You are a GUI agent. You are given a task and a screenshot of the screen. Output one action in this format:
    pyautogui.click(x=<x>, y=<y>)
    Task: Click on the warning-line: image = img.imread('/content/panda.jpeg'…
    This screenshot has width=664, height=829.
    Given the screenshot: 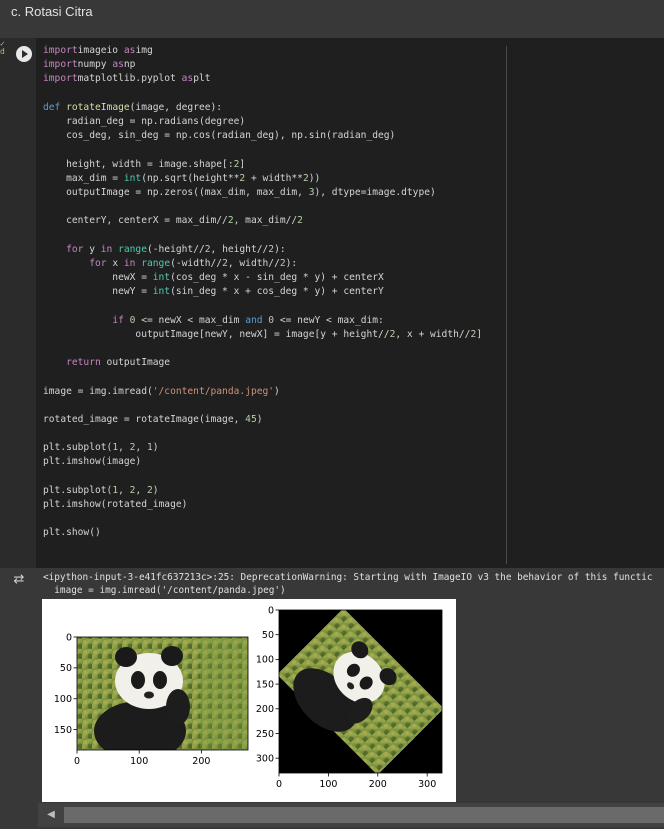 What is the action you would take?
    pyautogui.click(x=164, y=590)
    